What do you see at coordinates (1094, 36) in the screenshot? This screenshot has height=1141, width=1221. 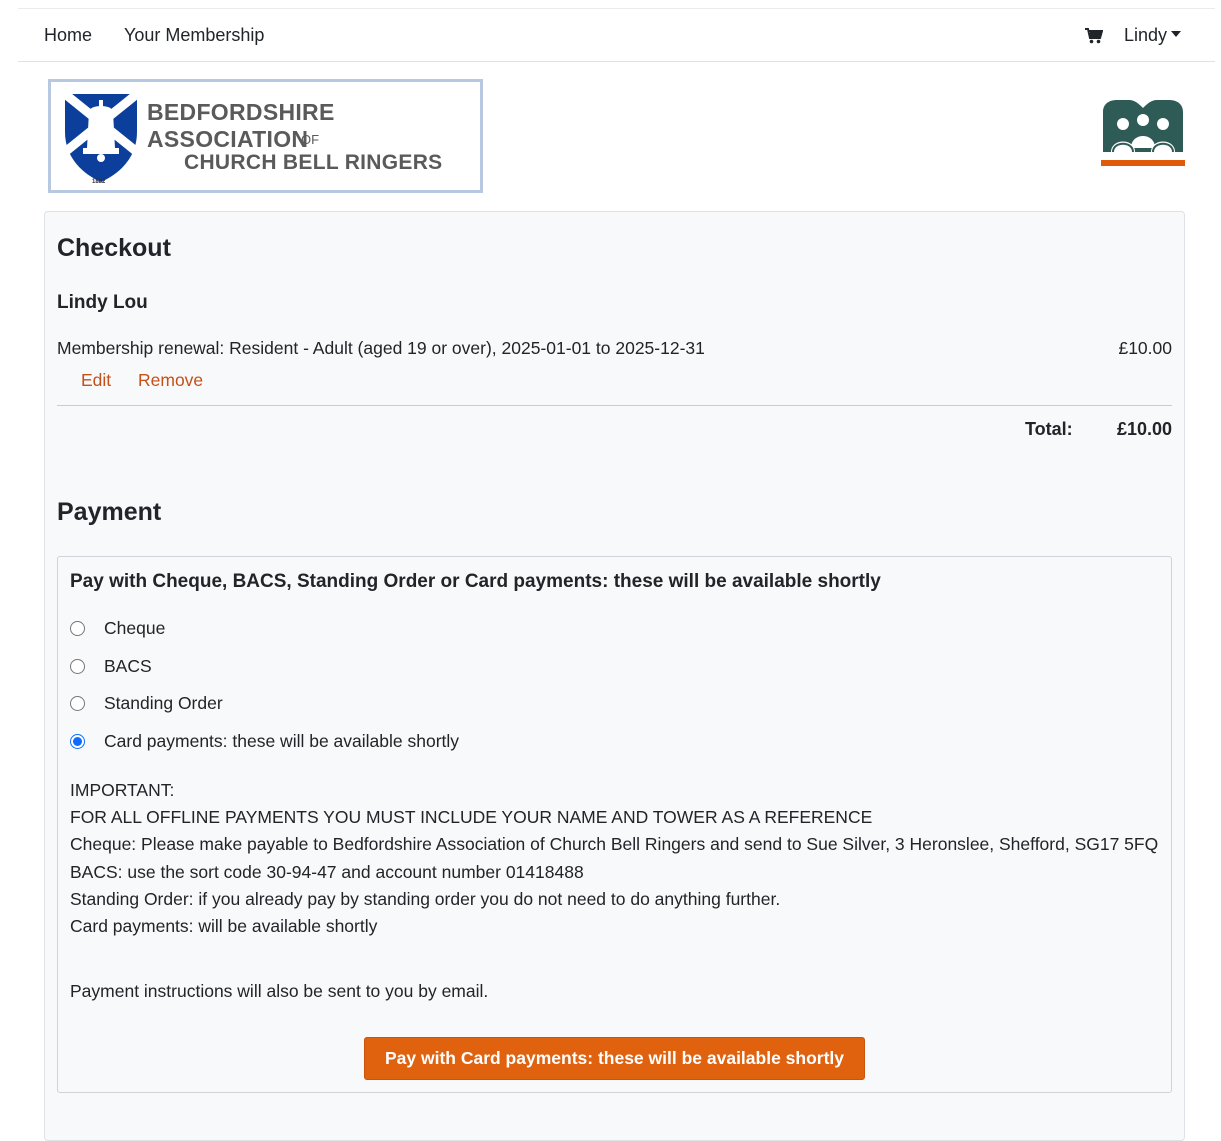 I see `cart-icon` at bounding box center [1094, 36].